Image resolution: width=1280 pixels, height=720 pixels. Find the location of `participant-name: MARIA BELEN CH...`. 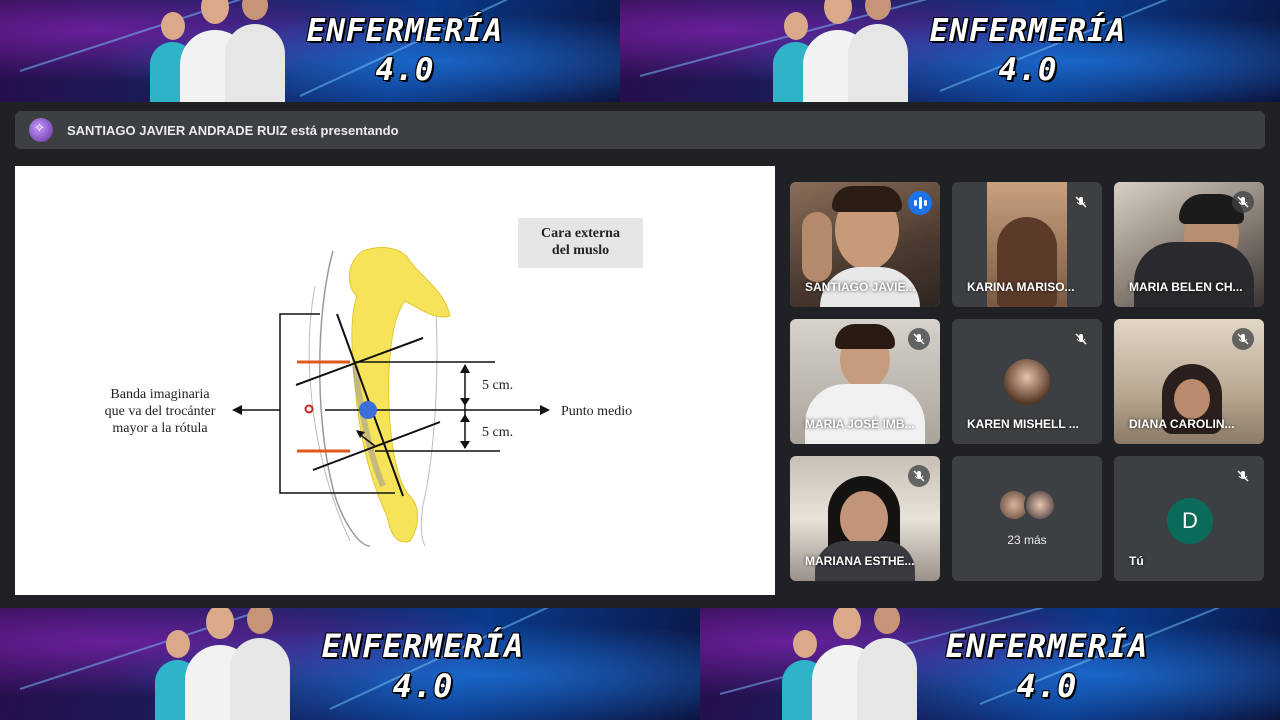

participant-name: MARIA BELEN CH... is located at coordinates (1186, 287).